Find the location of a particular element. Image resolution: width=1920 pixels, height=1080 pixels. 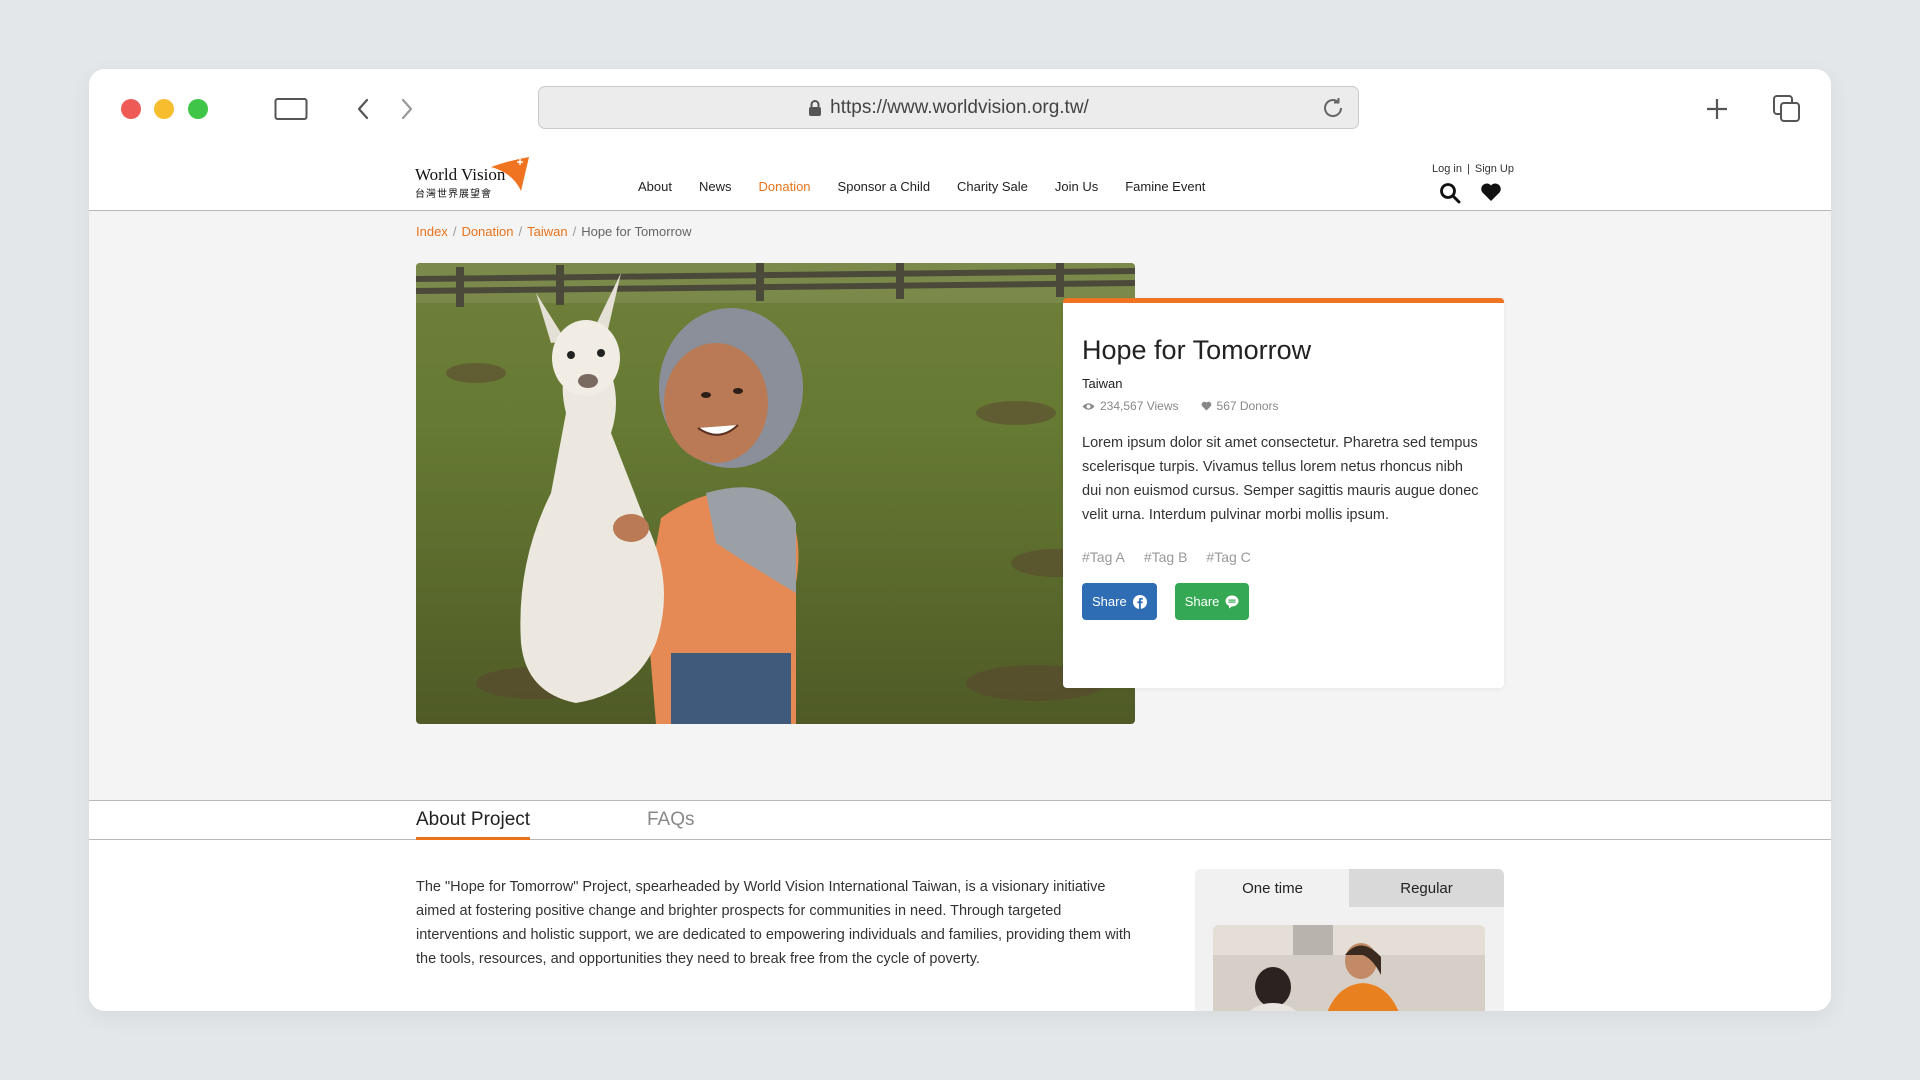

donors-count: 567 Donors is located at coordinates (1247, 406).